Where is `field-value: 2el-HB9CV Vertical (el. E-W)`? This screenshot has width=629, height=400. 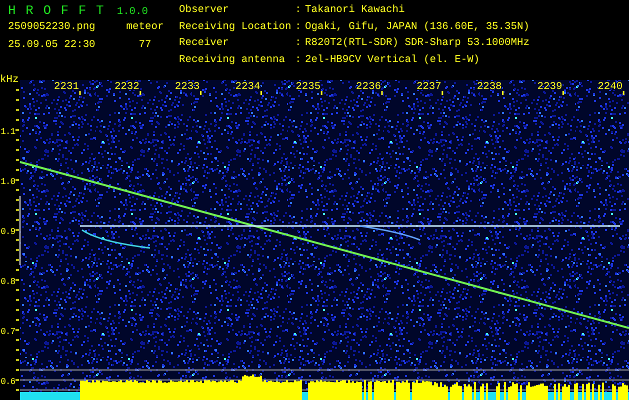 field-value: 2el-HB9CV Vertical (el. E-W) is located at coordinates (393, 61).